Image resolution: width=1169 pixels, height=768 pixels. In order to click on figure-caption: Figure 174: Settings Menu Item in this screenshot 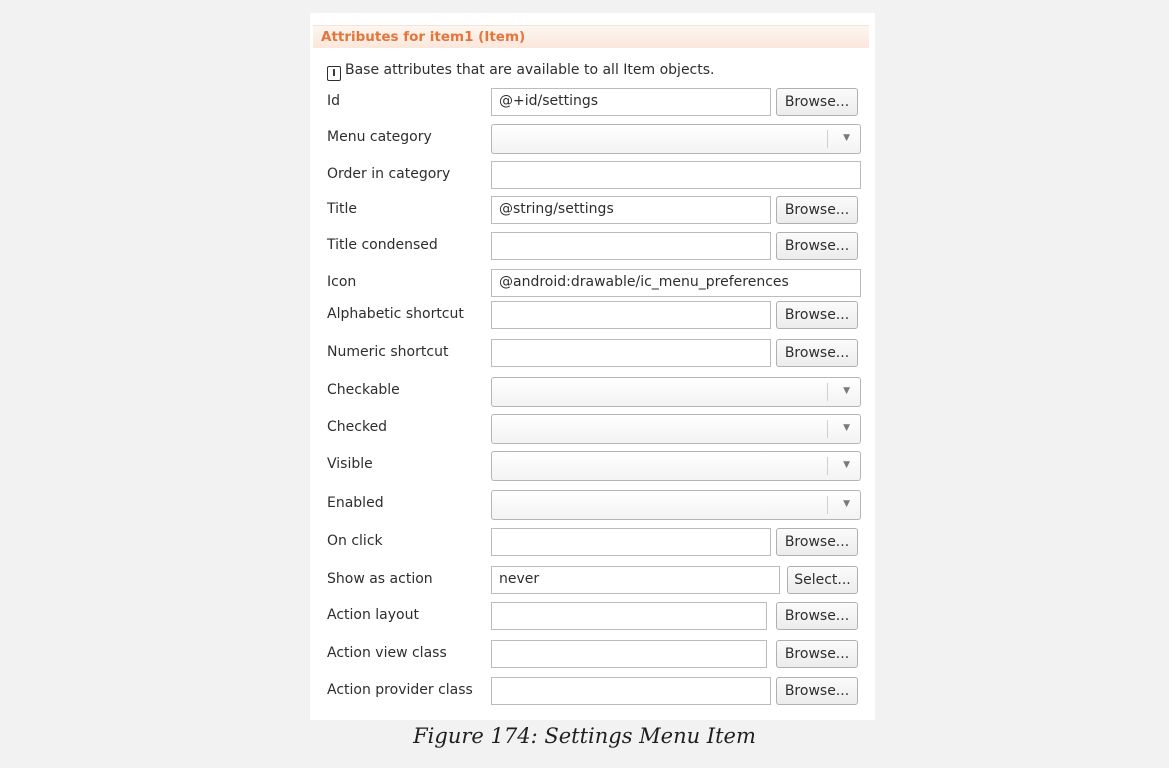, I will do `click(584, 736)`.